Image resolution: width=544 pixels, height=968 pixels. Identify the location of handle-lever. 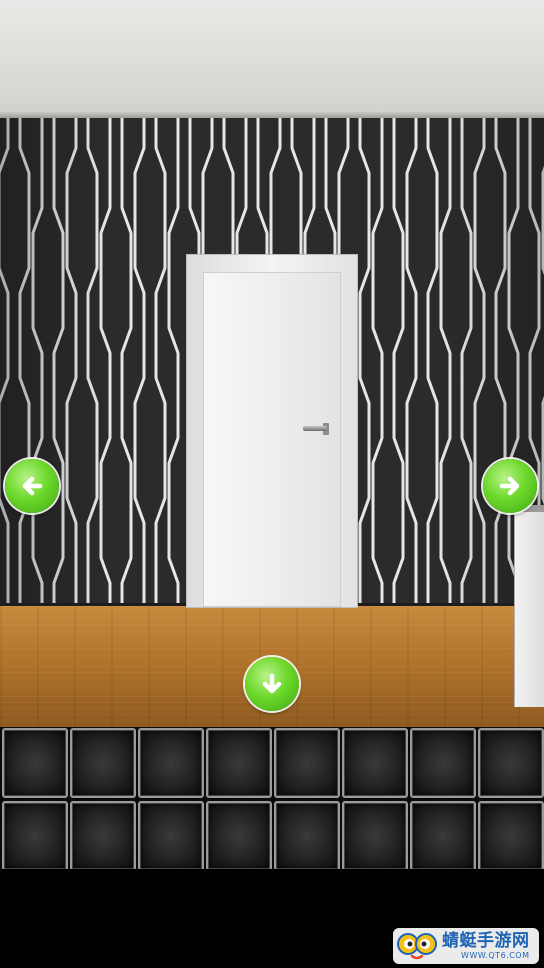
(315, 428).